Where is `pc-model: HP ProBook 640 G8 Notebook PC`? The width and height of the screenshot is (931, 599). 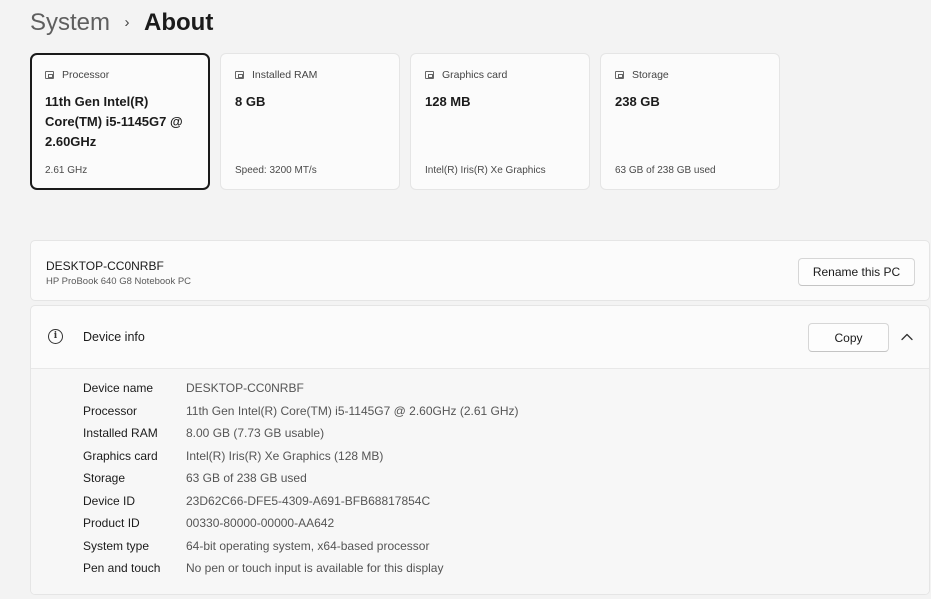
pc-model: HP ProBook 640 G8 Notebook PC is located at coordinates (119, 281).